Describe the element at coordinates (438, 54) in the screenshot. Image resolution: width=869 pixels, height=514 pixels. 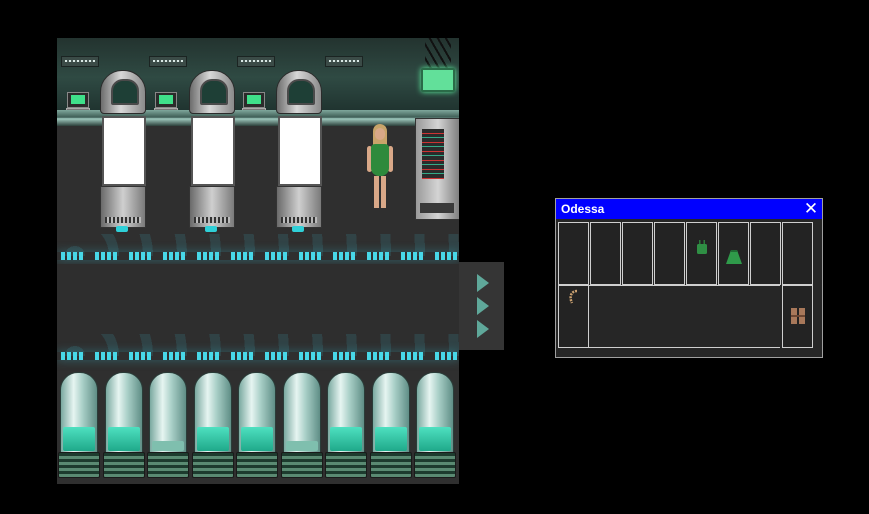
I see `hanging-cables` at that location.